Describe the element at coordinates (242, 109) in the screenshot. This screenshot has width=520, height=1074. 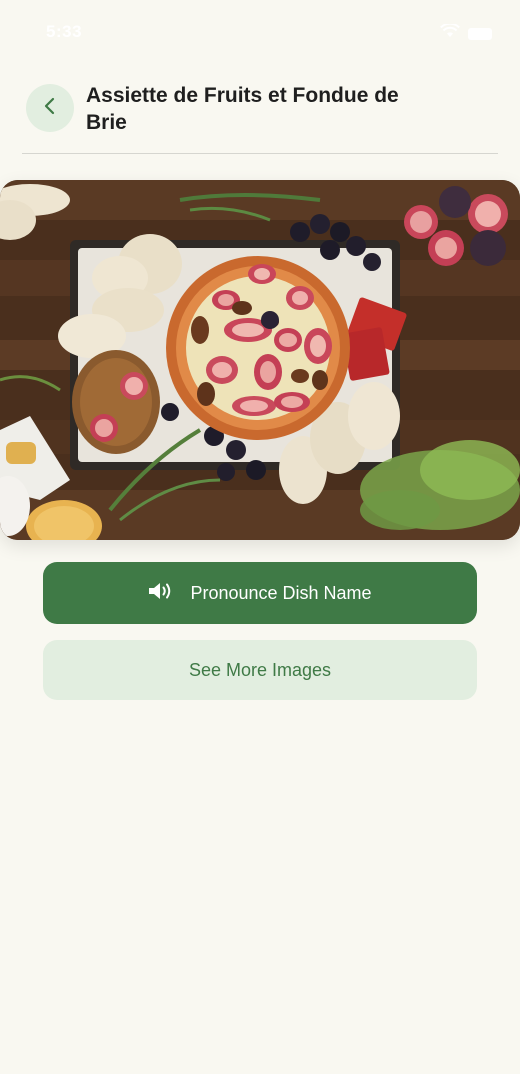
I see `page-title: Assiette de Fruits et Fondue de Brie` at that location.